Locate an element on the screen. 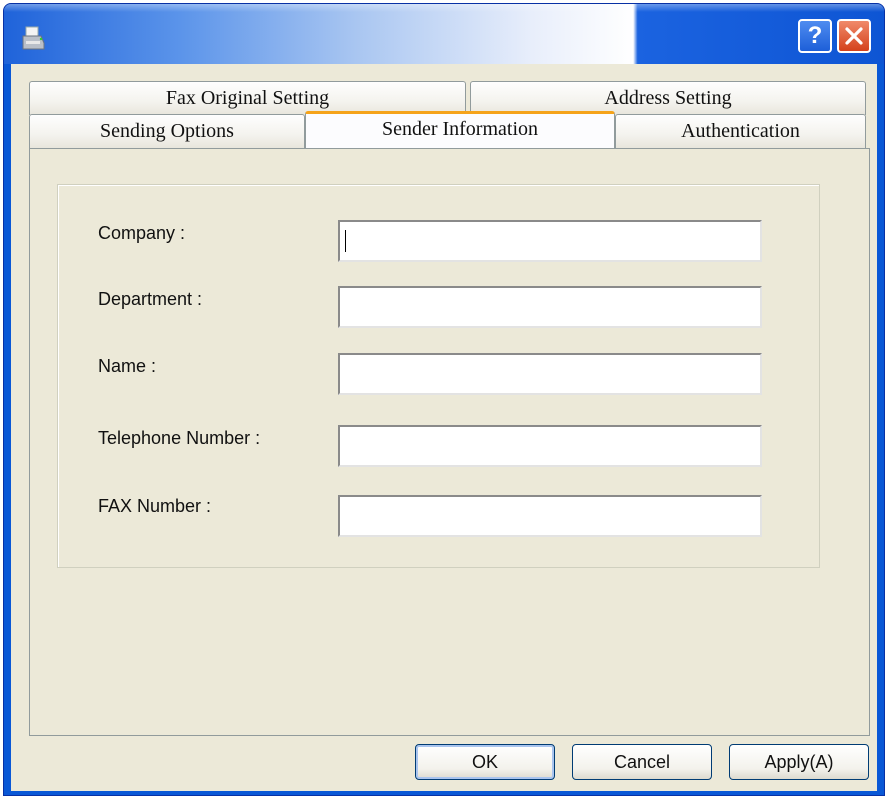  printer-icon is located at coordinates (33, 38).